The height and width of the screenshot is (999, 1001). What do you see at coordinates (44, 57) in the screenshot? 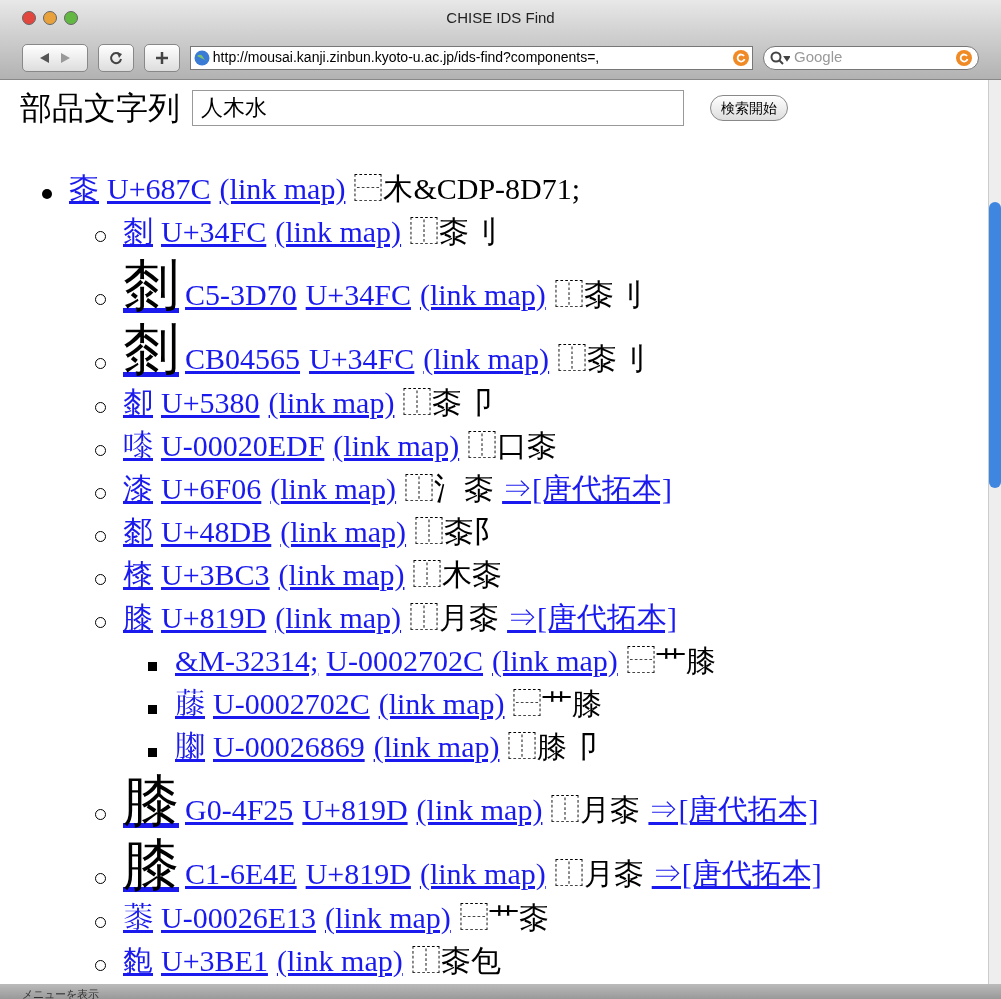
I see `back-icon` at bounding box center [44, 57].